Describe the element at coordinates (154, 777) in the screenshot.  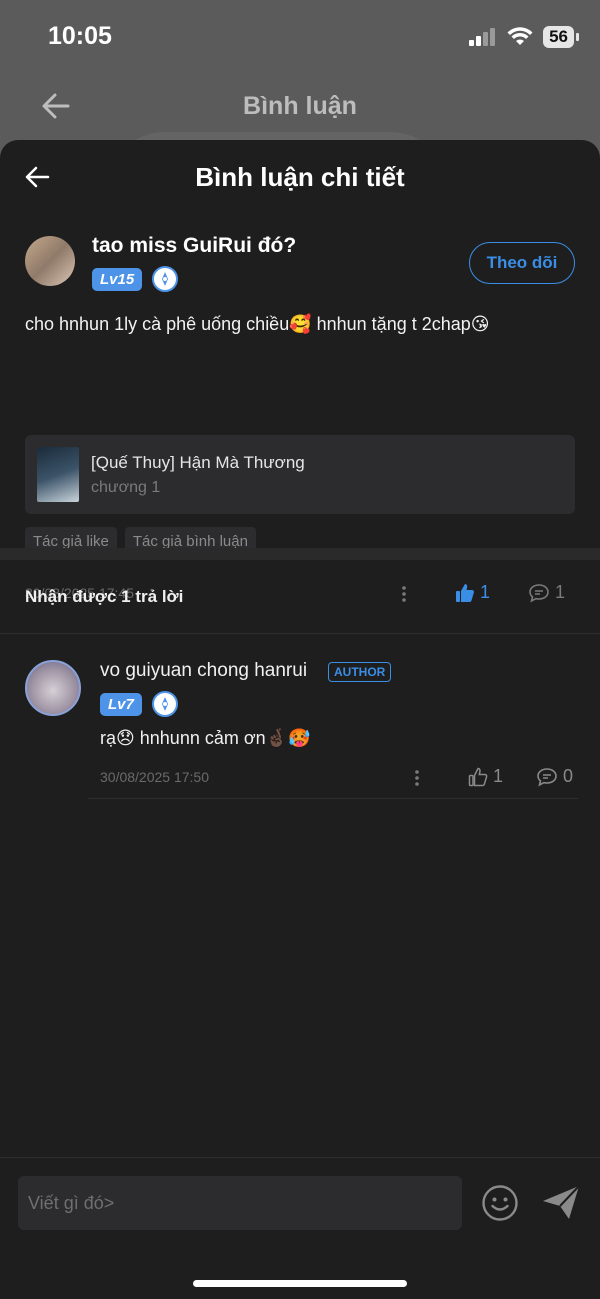
I see `reply-date: 30/08/2025 17:50` at that location.